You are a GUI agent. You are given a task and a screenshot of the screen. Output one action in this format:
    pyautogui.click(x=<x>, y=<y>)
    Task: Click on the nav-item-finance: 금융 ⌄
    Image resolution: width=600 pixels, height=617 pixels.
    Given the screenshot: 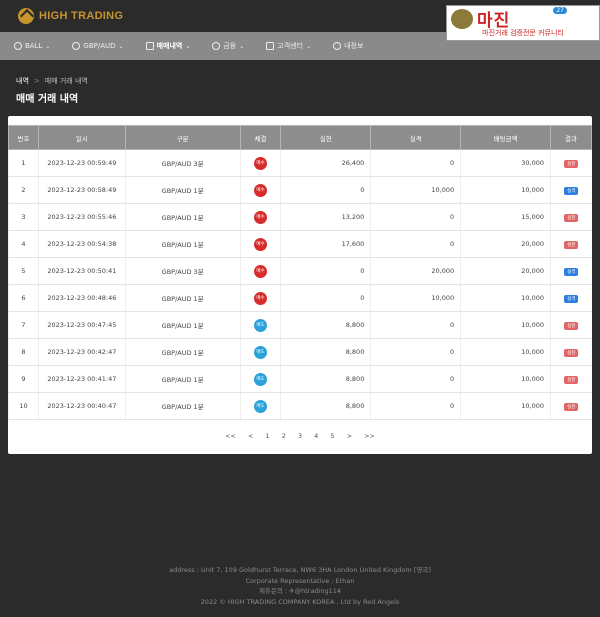 What is the action you would take?
    pyautogui.click(x=228, y=46)
    